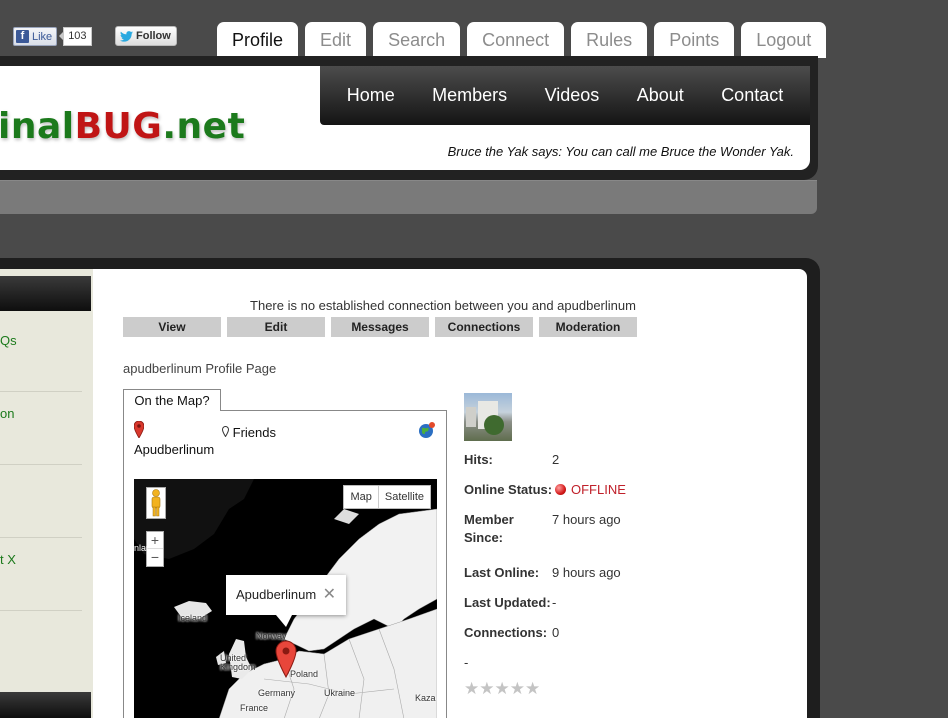 The image size is (948, 718). What do you see at coordinates (42, 36) in the screenshot?
I see `facebook-like-label: Like` at bounding box center [42, 36].